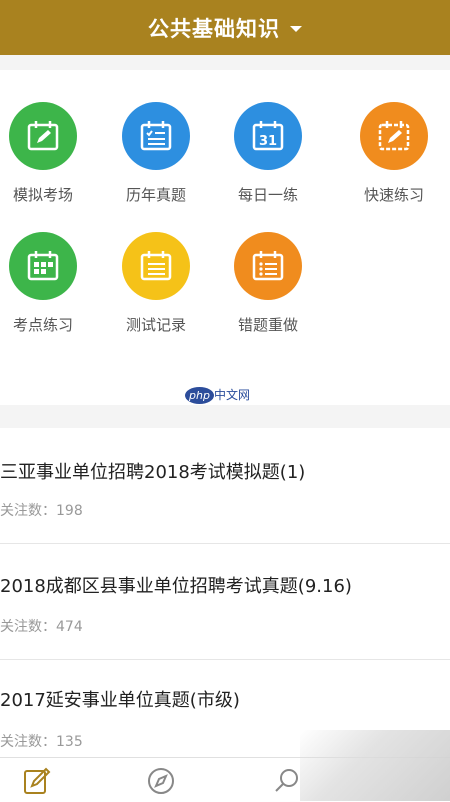  What do you see at coordinates (41, 627) in the screenshot?
I see `list-item-followers: 关注数：474` at bounding box center [41, 627].